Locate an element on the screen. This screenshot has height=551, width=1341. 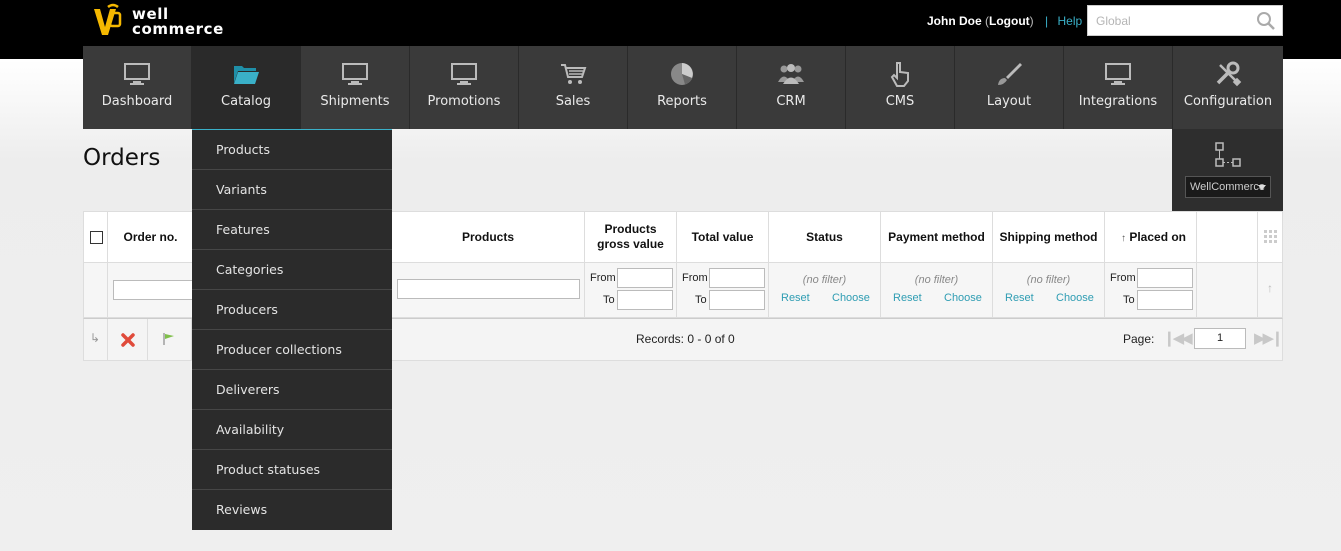
menu-item-features: Features is located at coordinates (292, 230).